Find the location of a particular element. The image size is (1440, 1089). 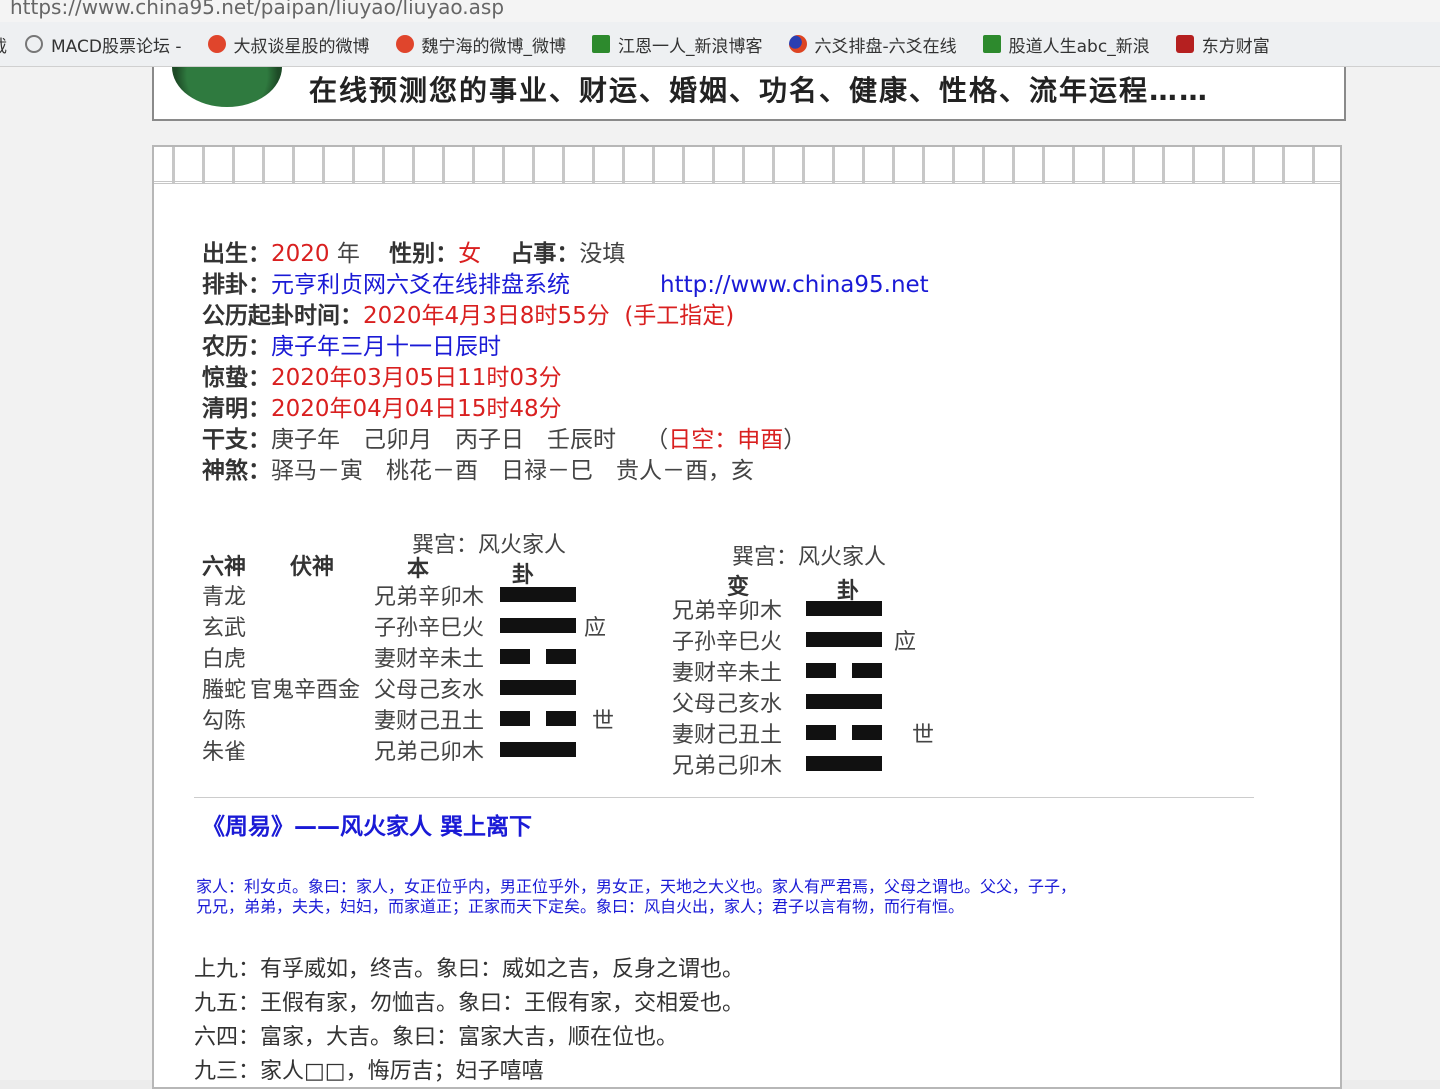

bookmark-dashu: 大叔谈星股的微博 is located at coordinates (288, 44).